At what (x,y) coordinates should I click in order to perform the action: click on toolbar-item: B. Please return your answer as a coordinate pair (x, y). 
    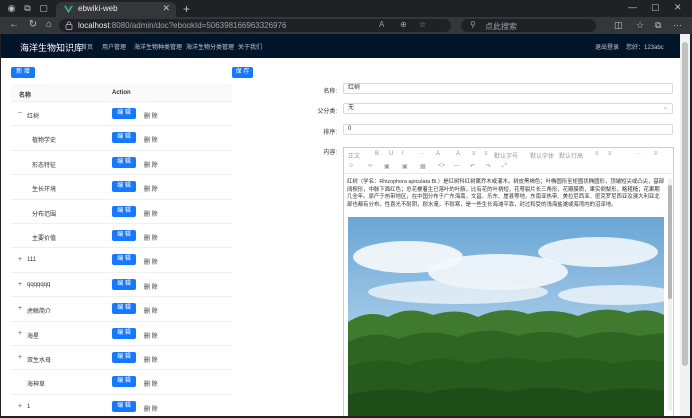
    Looking at the image, I should click on (377, 154).